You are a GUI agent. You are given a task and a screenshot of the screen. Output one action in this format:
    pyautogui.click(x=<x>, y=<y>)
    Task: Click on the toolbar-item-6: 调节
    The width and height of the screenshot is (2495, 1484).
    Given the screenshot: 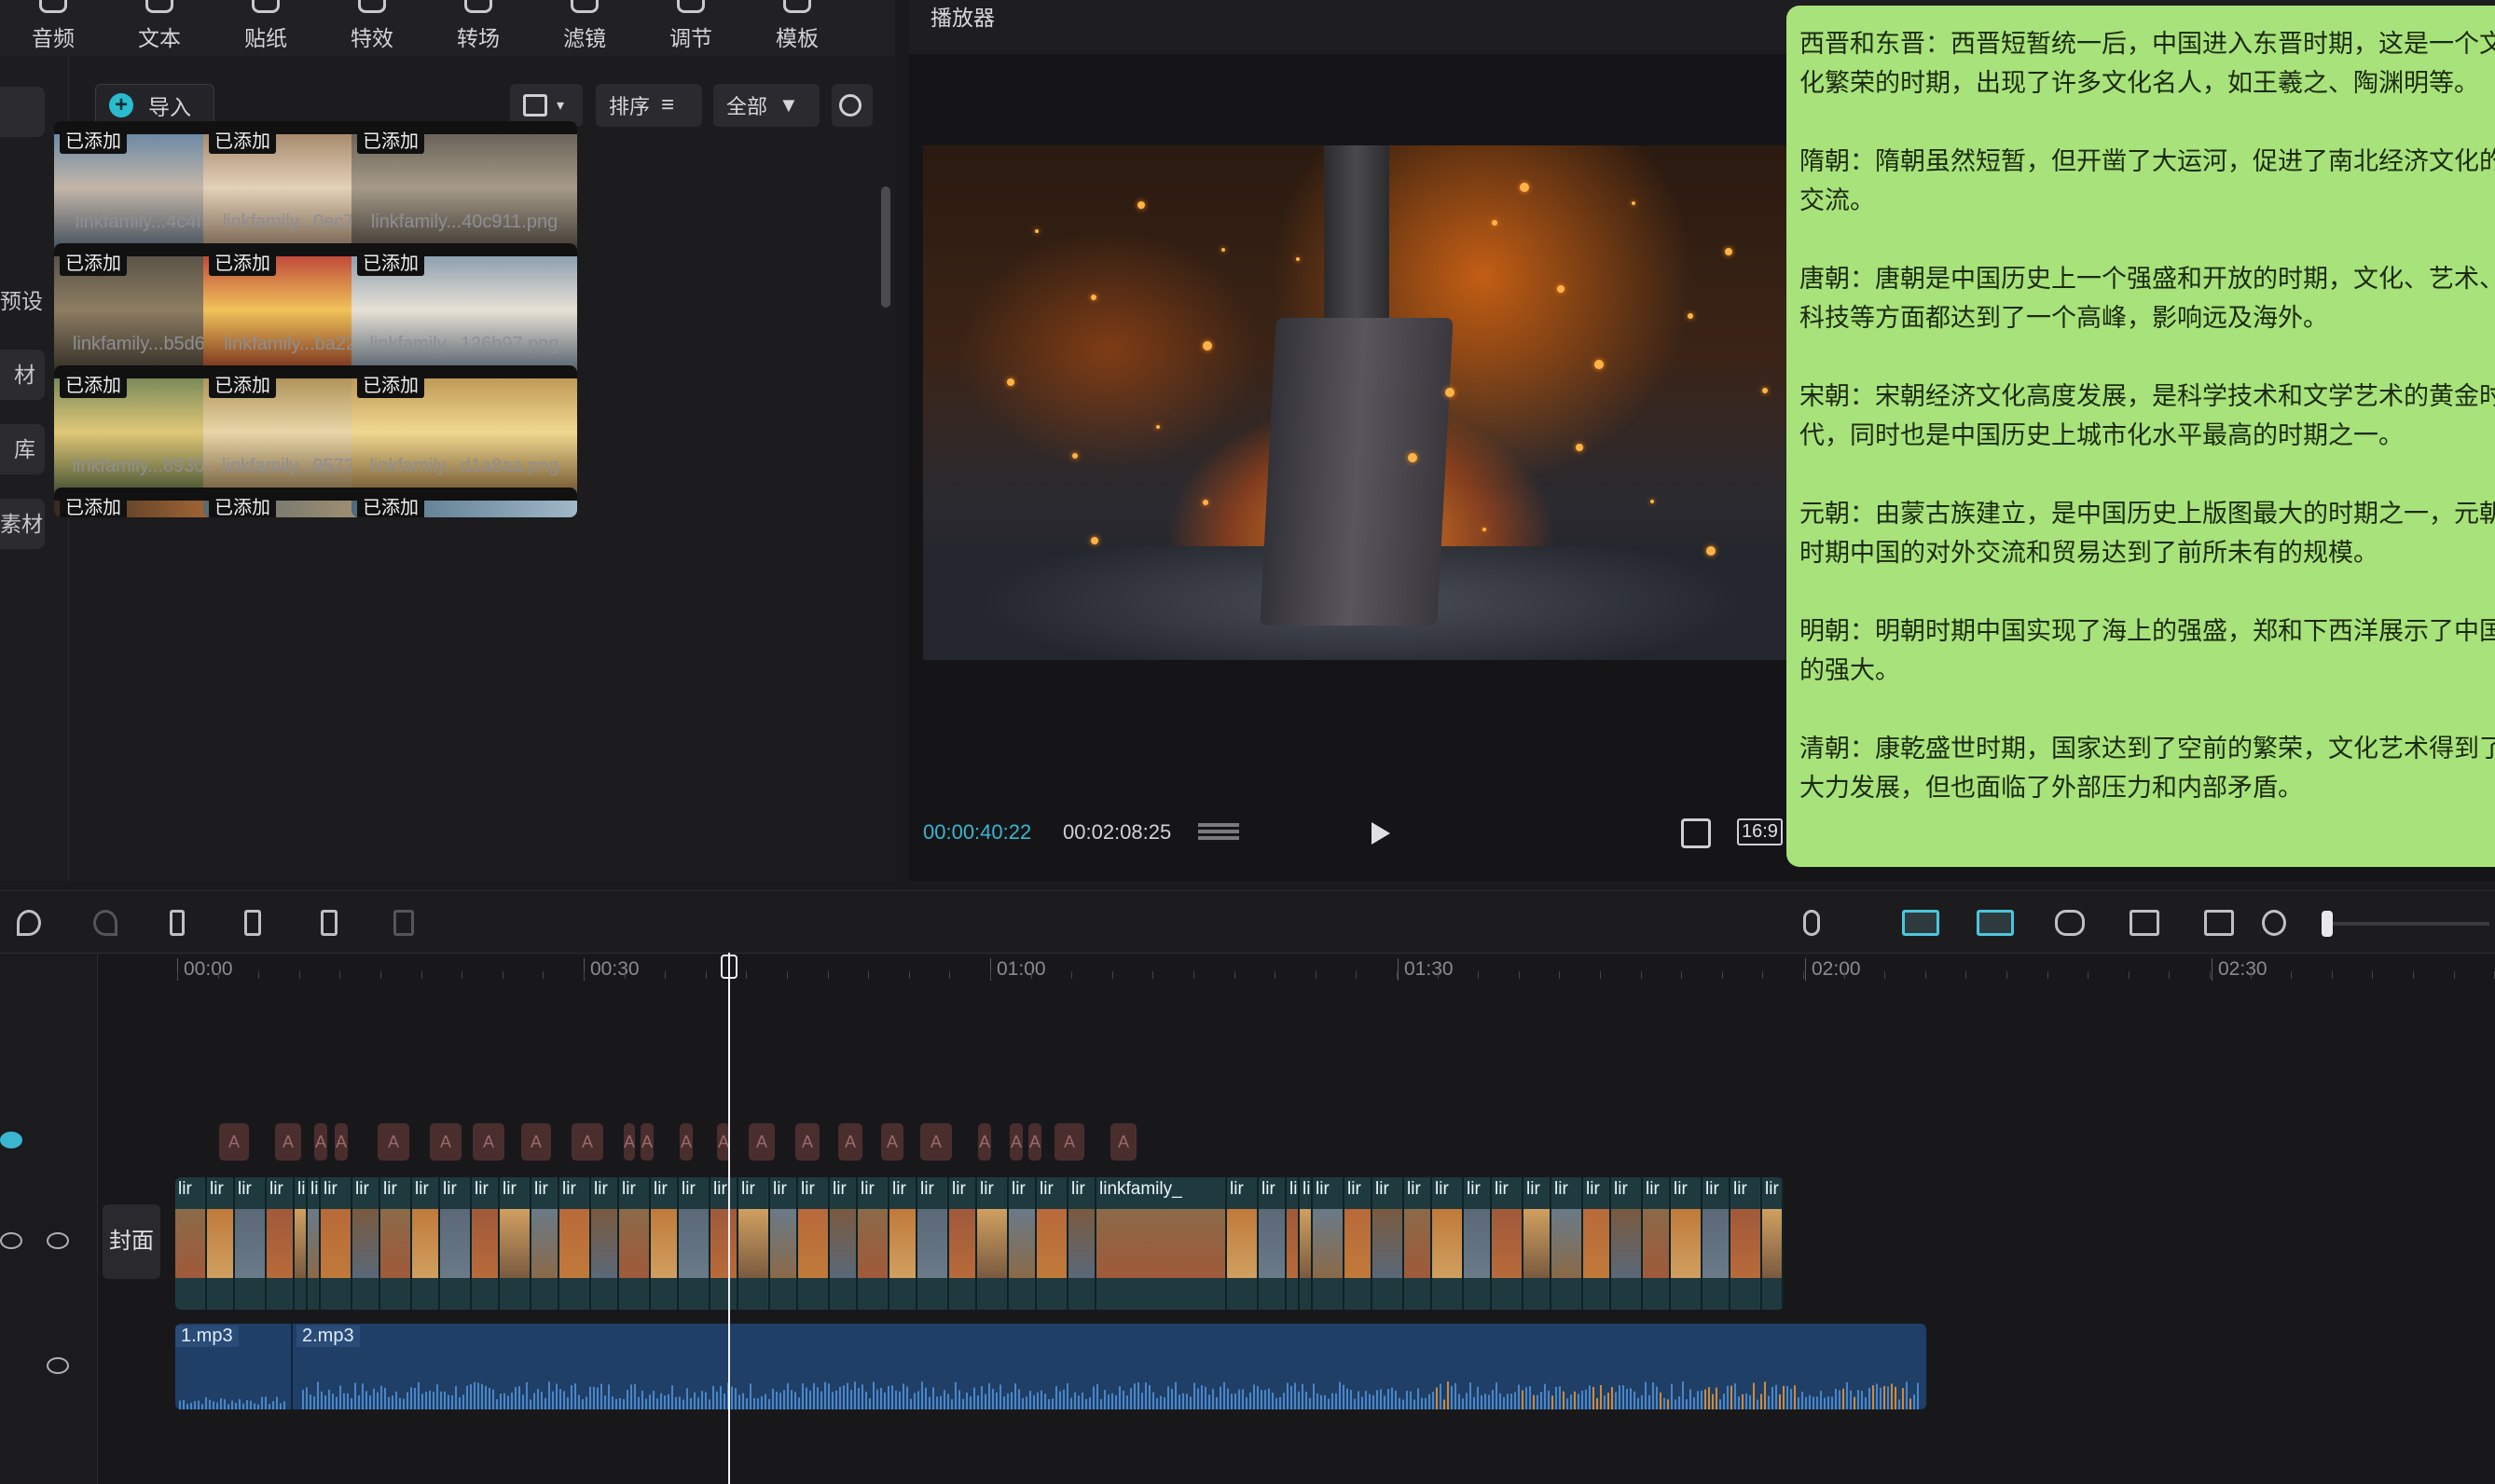 What is the action you would take?
    pyautogui.click(x=691, y=28)
    